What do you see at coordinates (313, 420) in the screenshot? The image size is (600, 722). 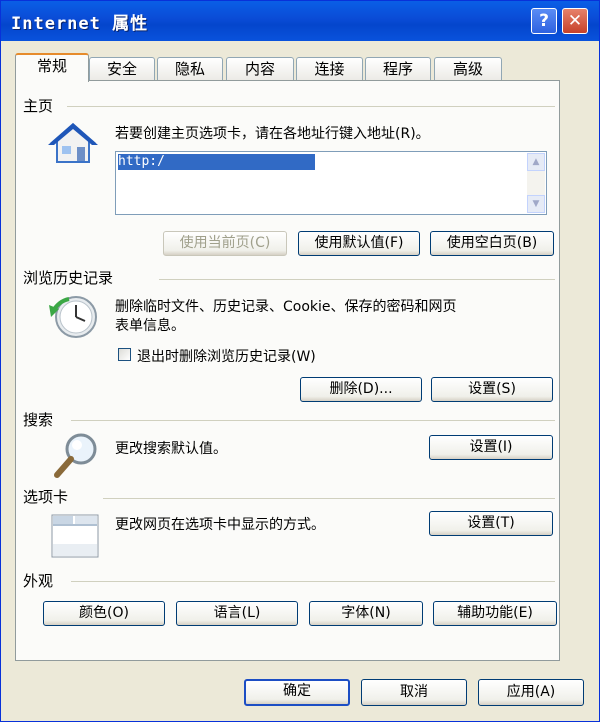 I see `search-separator` at bounding box center [313, 420].